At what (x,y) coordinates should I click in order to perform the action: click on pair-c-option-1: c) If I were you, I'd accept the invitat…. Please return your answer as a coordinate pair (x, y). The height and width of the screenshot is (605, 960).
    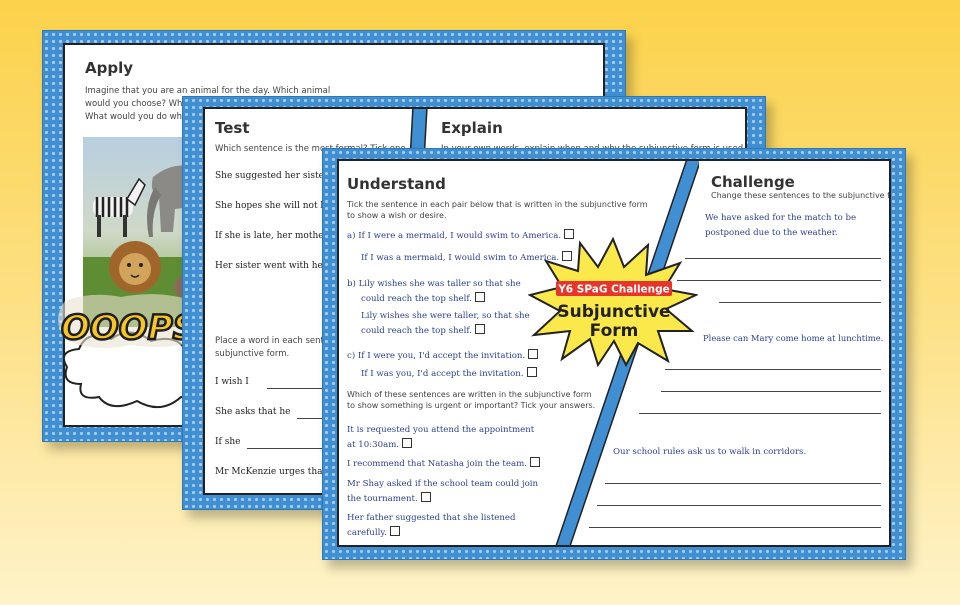
    Looking at the image, I should click on (443, 356).